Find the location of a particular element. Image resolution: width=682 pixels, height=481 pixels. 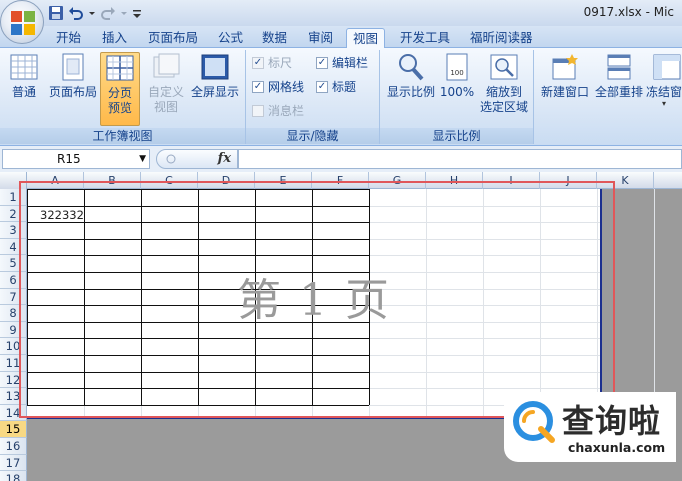

custom-views-button: 自定义 视图 is located at coordinates (166, 83).